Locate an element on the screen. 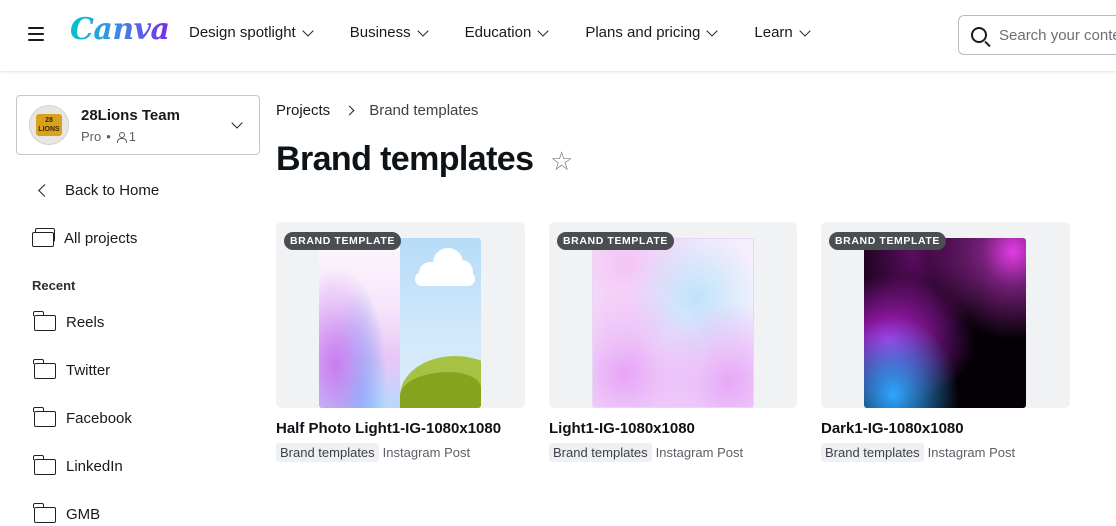  recent-heading: Recent is located at coordinates (54, 285).